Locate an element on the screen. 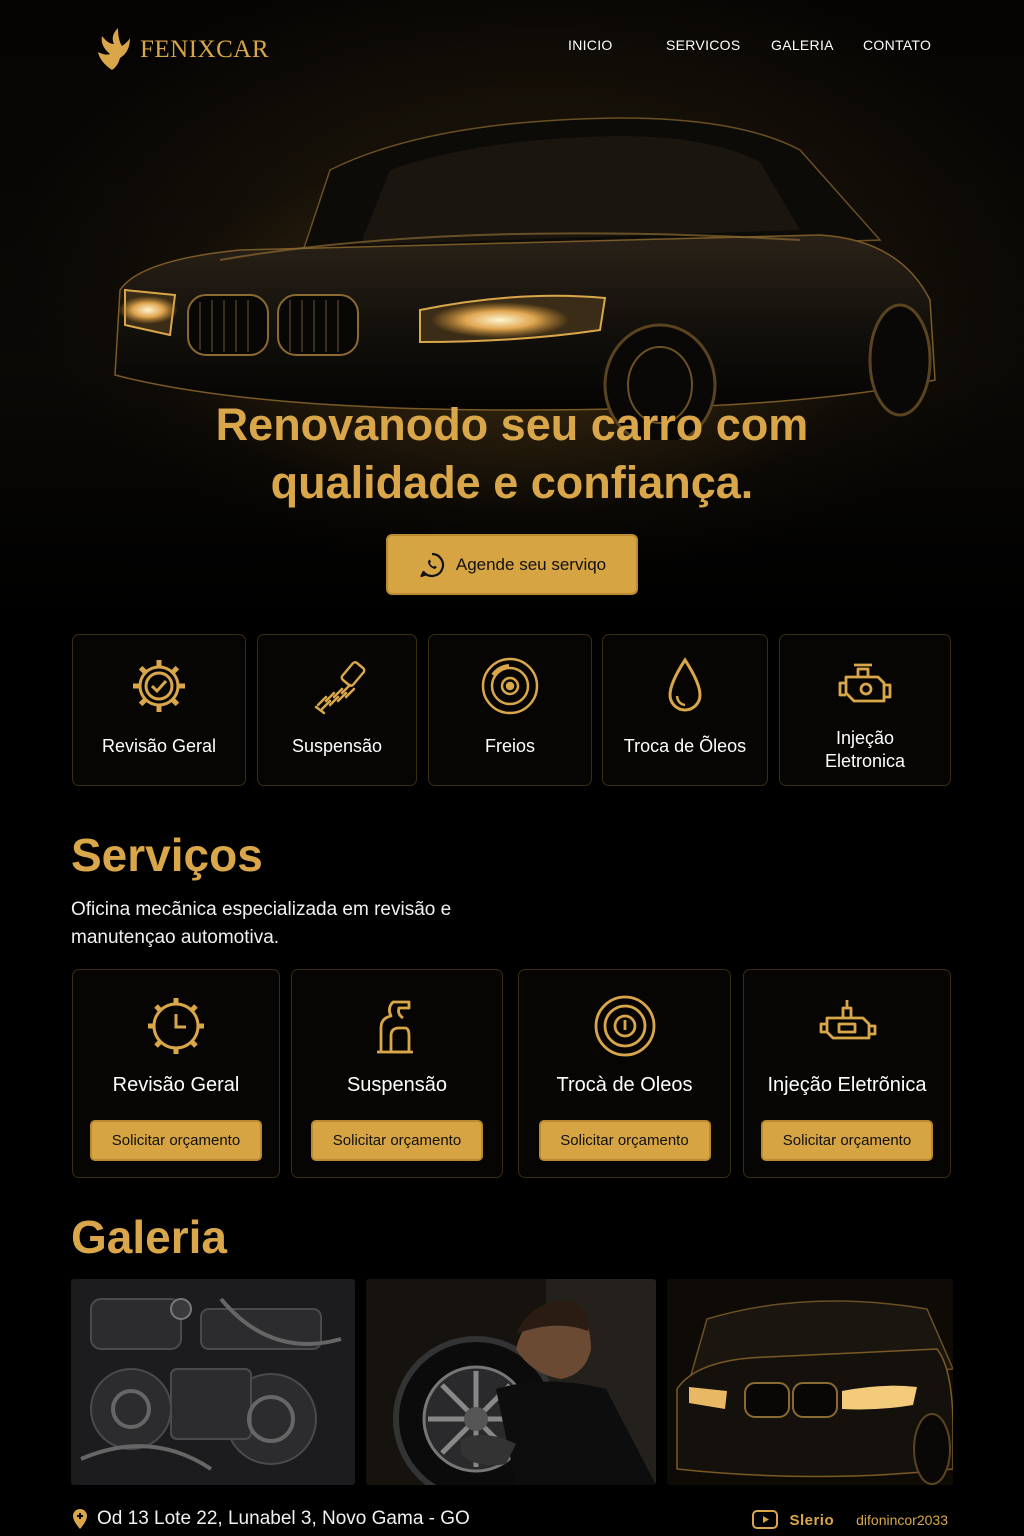  service-card-suspensao: Suspensão Solicitar orçamento is located at coordinates (397, 1073).